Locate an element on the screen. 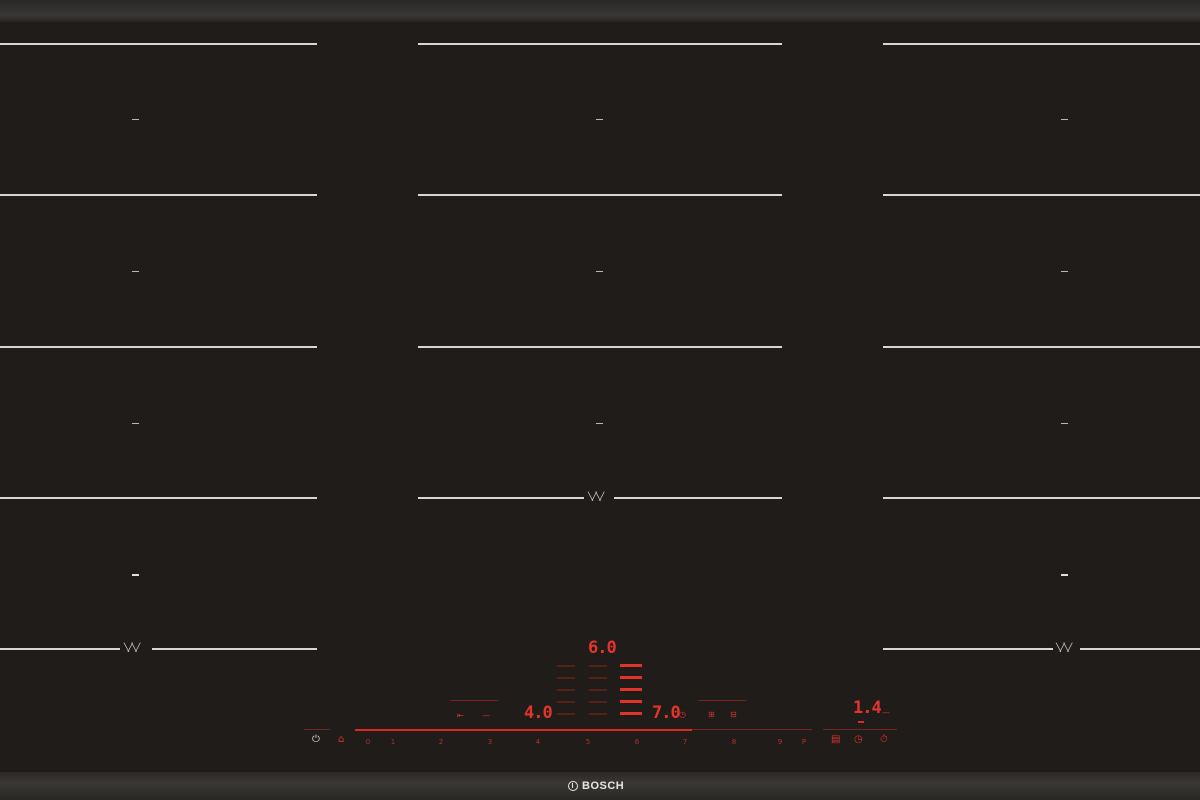 Image resolution: width=1200 pixels, height=800 pixels. middle-timer-icon: ◷ is located at coordinates (682, 714).